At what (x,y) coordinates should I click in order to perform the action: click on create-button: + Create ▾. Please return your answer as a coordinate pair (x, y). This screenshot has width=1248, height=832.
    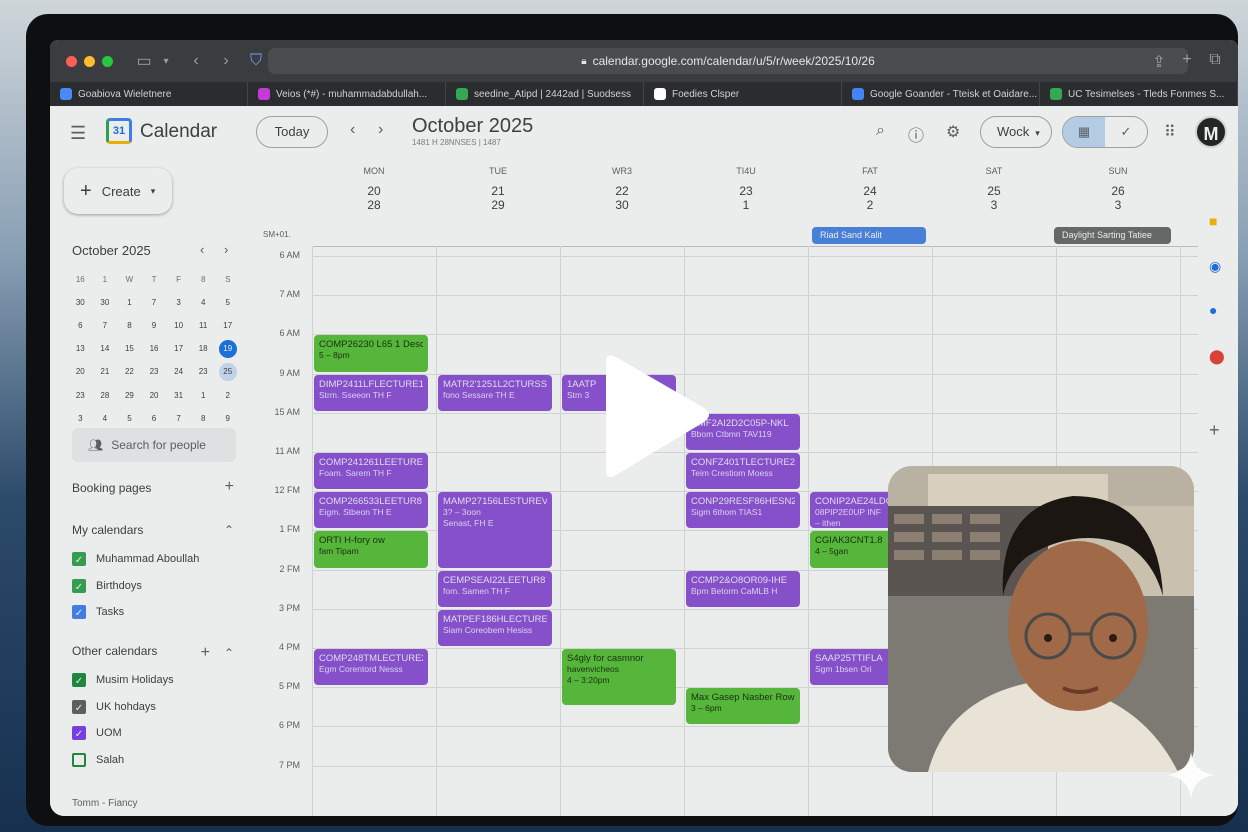
    Looking at the image, I should click on (118, 191).